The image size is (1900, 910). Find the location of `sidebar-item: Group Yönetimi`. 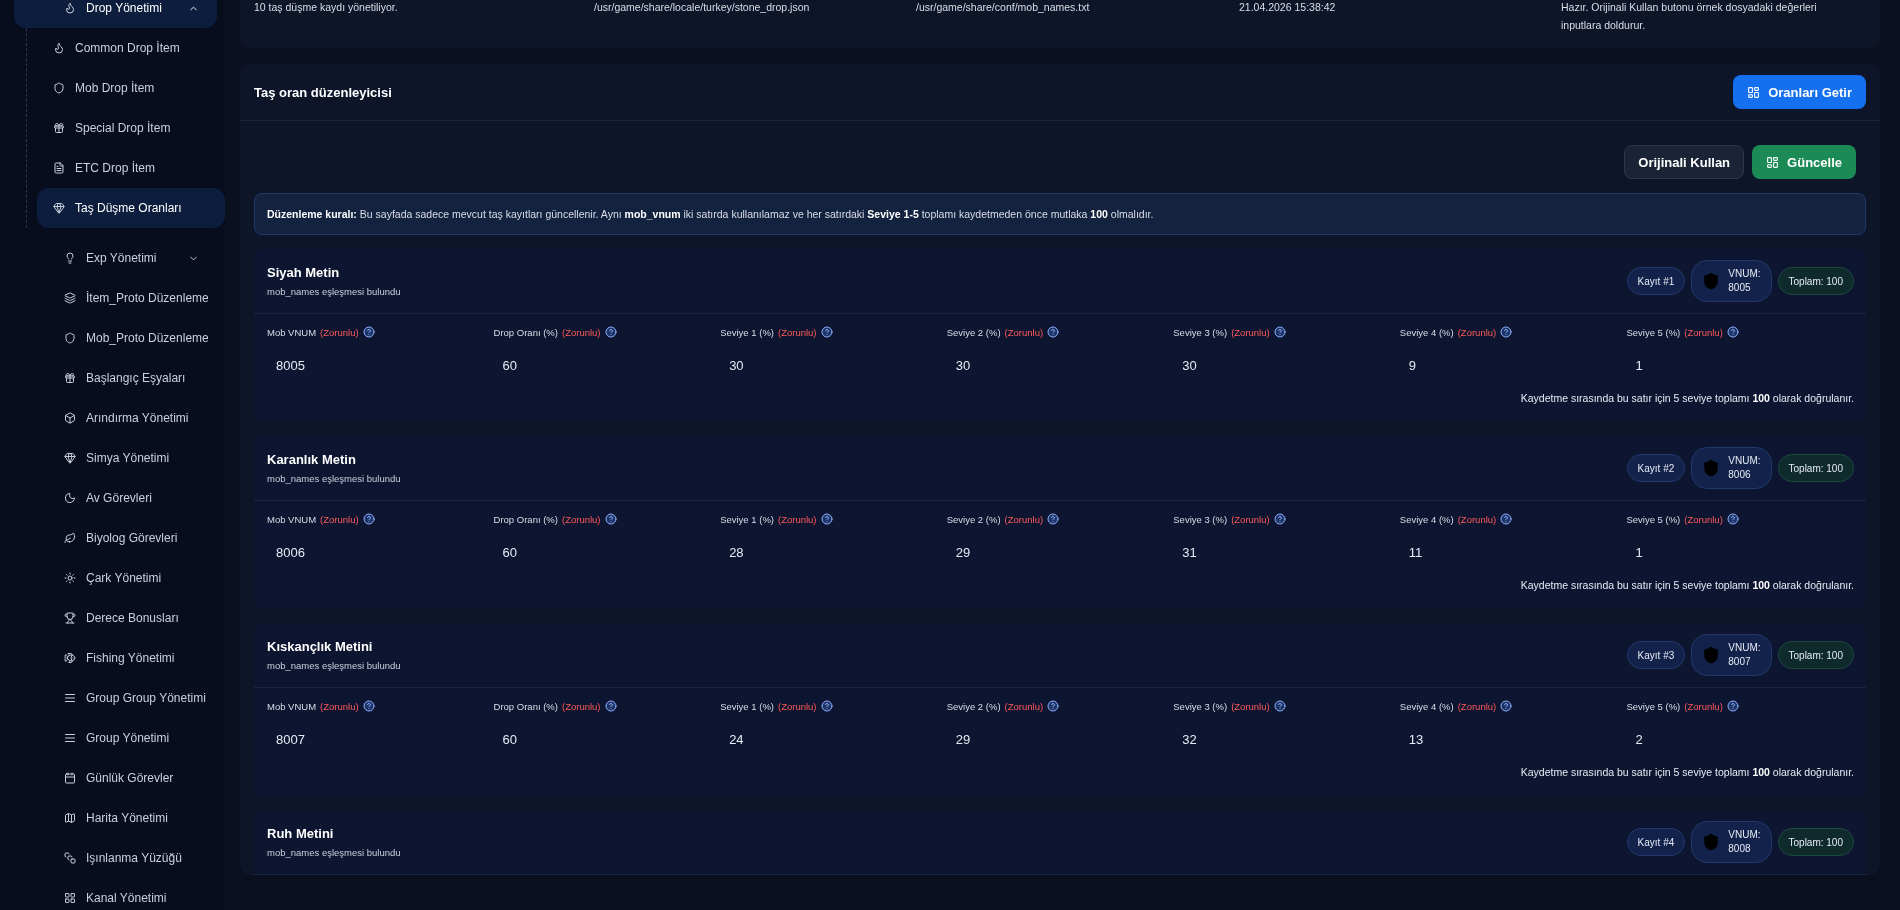

sidebar-item: Group Yönetimi is located at coordinates (115, 738).